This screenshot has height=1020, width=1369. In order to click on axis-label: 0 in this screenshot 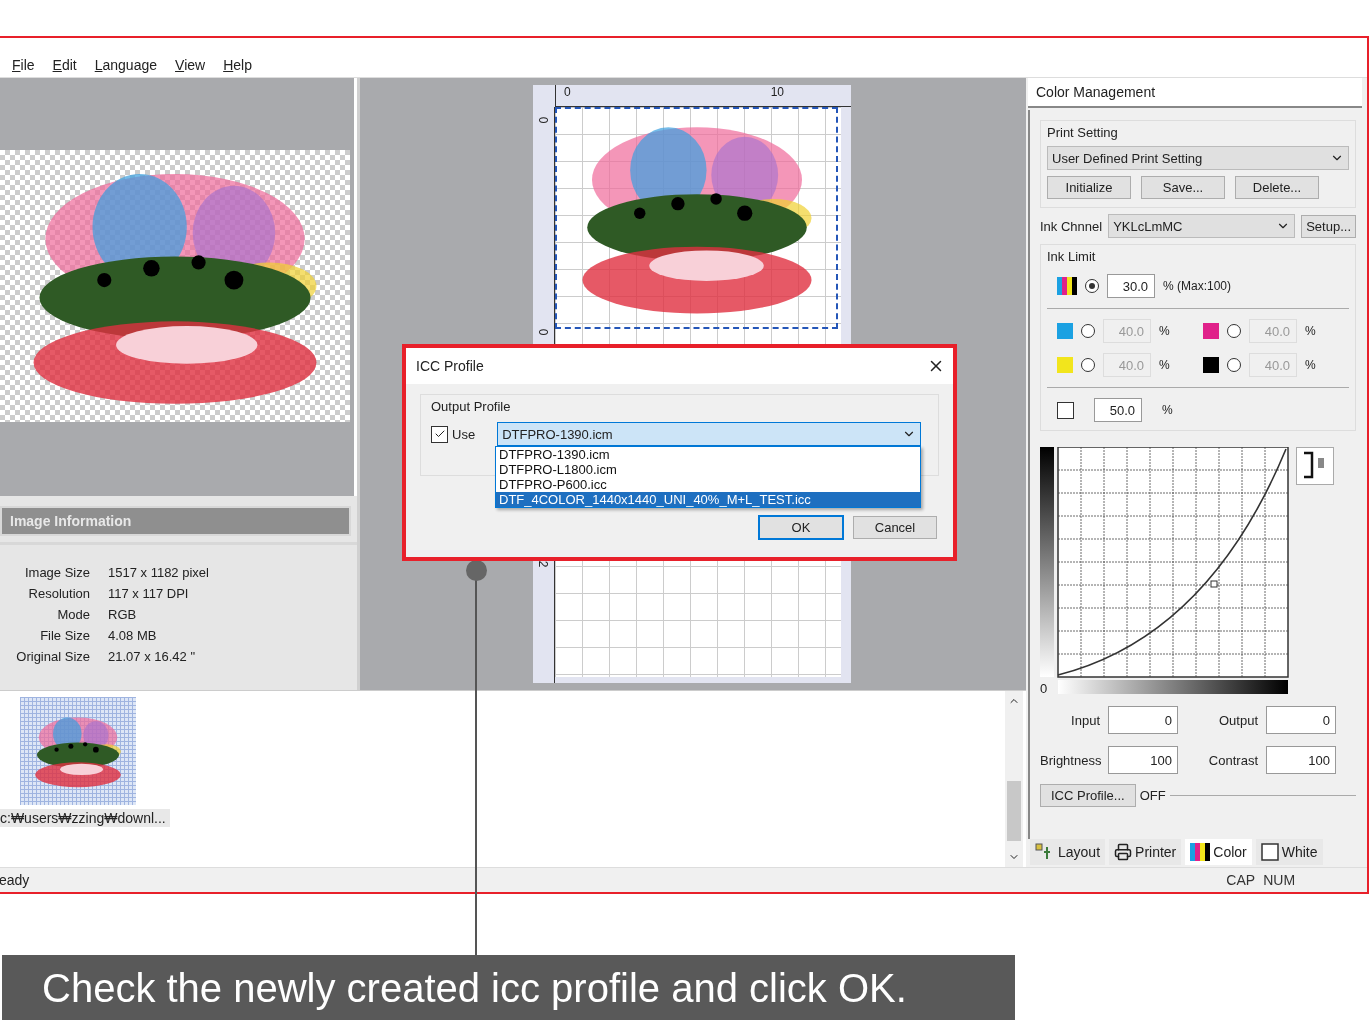, I will do `click(1044, 688)`.